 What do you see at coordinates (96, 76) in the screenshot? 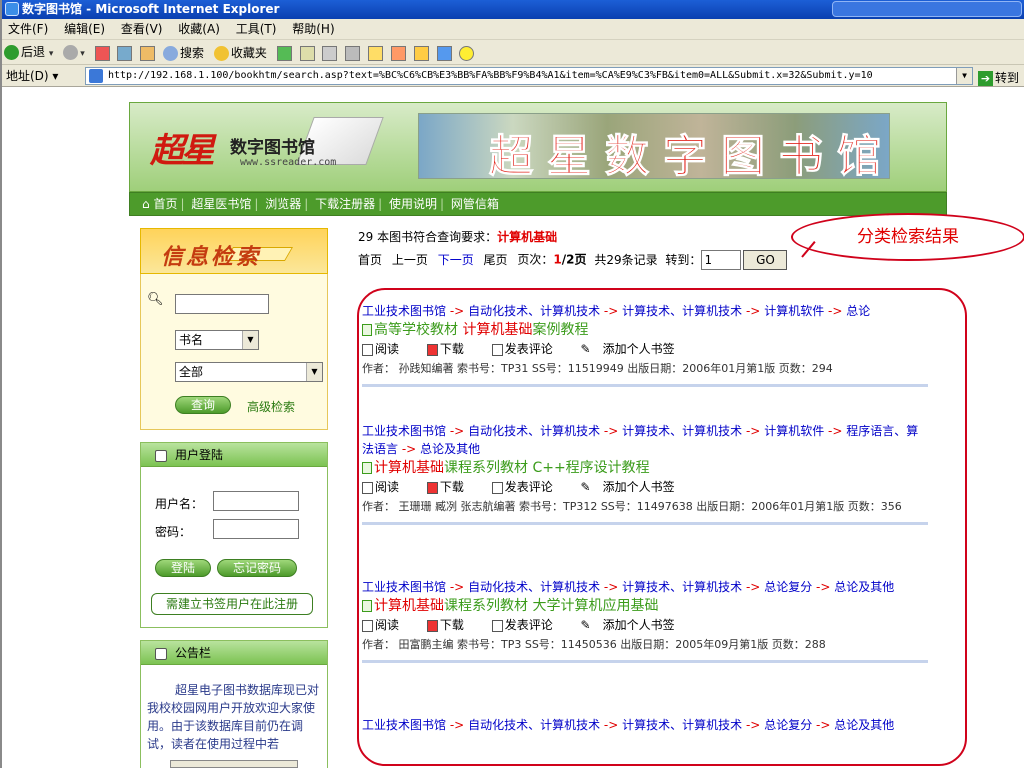
I see `page-icon` at bounding box center [96, 76].